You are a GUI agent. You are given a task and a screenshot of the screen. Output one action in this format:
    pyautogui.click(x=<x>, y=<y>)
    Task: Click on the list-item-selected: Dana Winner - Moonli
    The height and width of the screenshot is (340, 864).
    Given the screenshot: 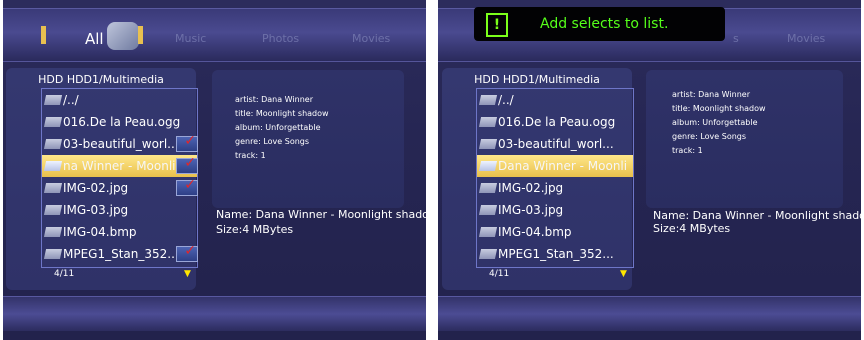 What is the action you would take?
    pyautogui.click(x=555, y=166)
    